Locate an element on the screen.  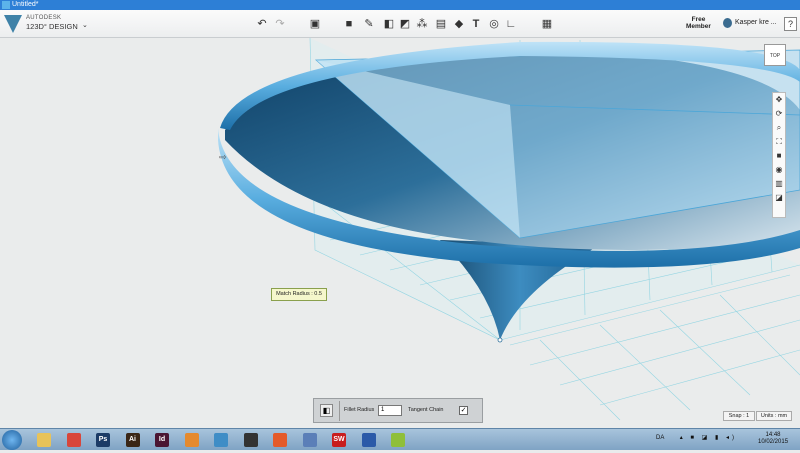
virtualbox-icon is located at coordinates (310, 440).